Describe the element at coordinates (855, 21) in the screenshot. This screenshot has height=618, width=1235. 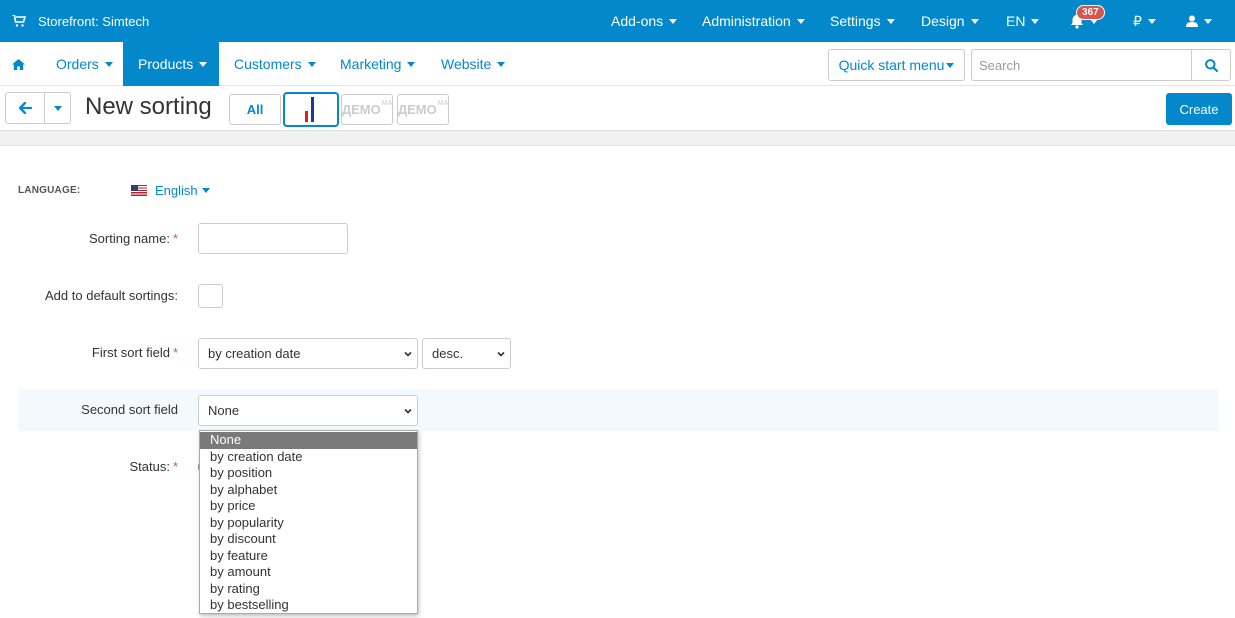
I see `menu-settings-label: Settings` at that location.